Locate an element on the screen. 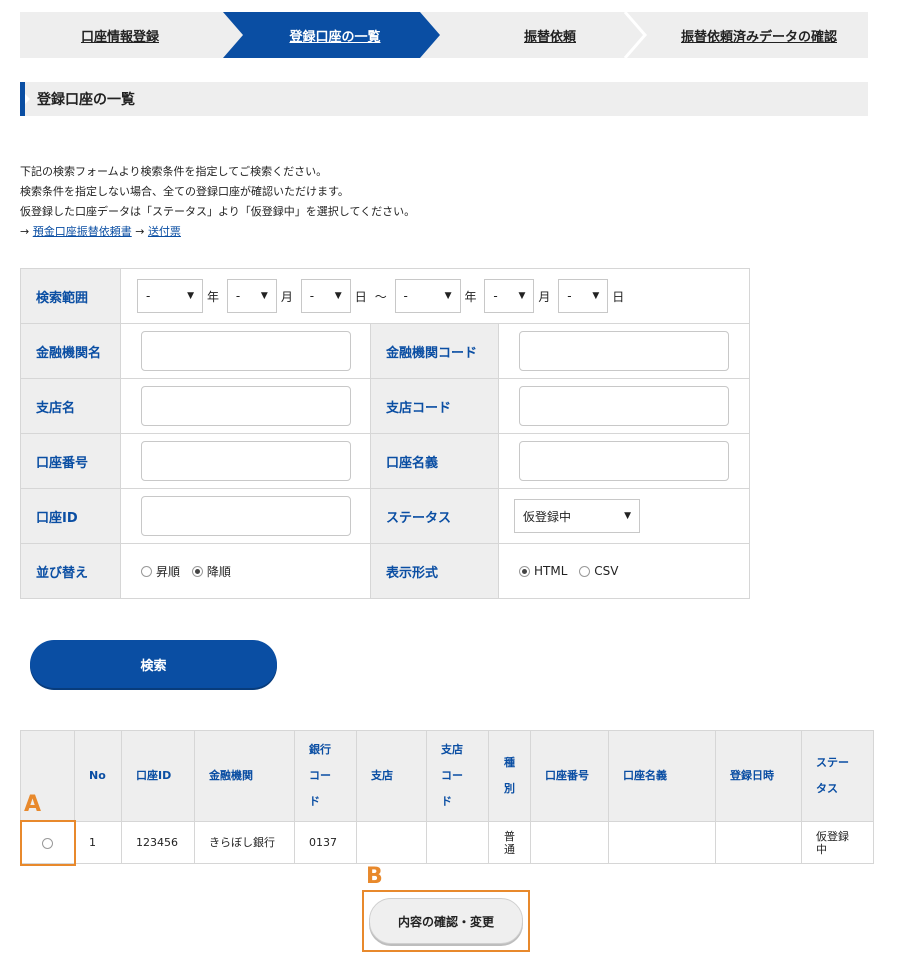 This screenshot has width=910, height=980. step-registered-accounts-list: 登録口座の一覧 is located at coordinates (335, 35).